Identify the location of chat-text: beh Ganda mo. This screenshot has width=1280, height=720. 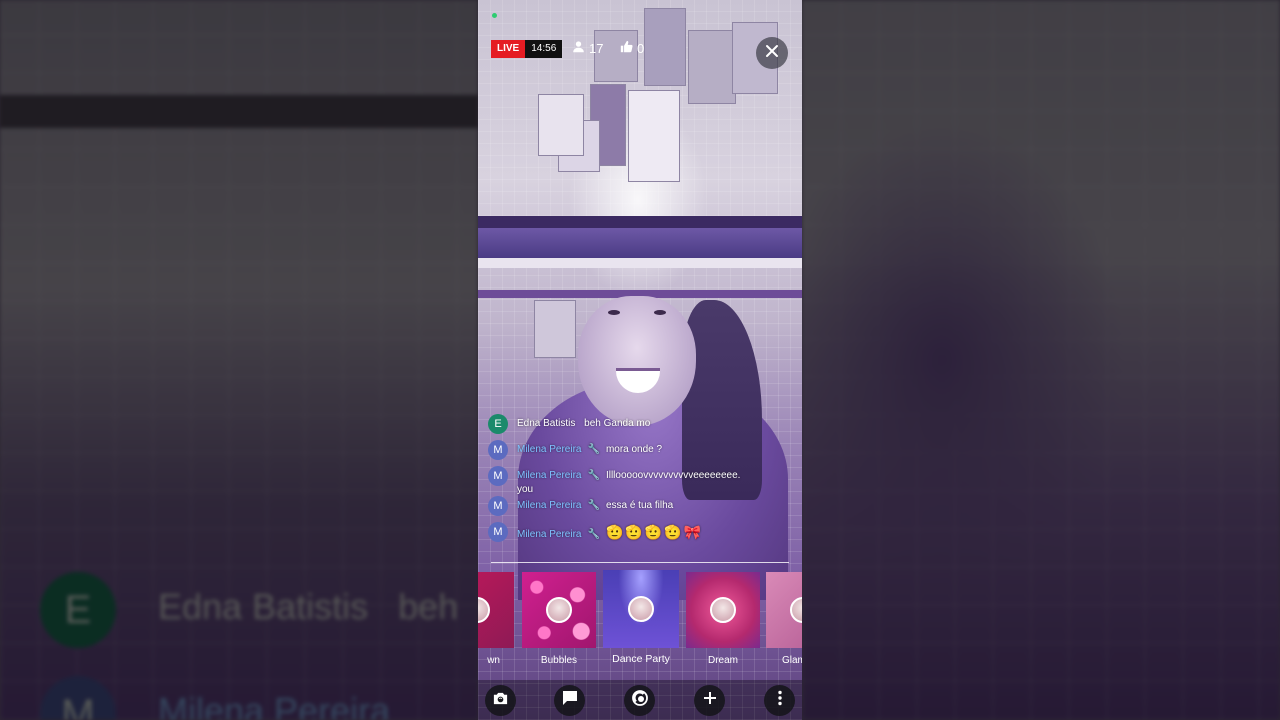
(617, 423).